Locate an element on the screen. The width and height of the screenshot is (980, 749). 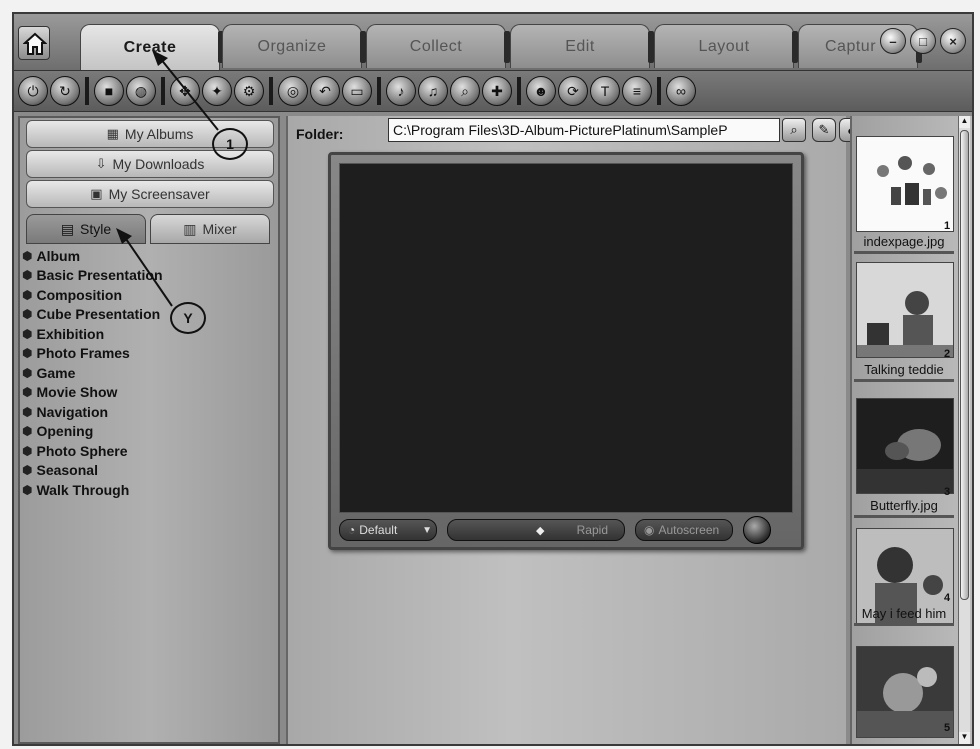
power-button: ⏻ is located at coordinates (33, 91).